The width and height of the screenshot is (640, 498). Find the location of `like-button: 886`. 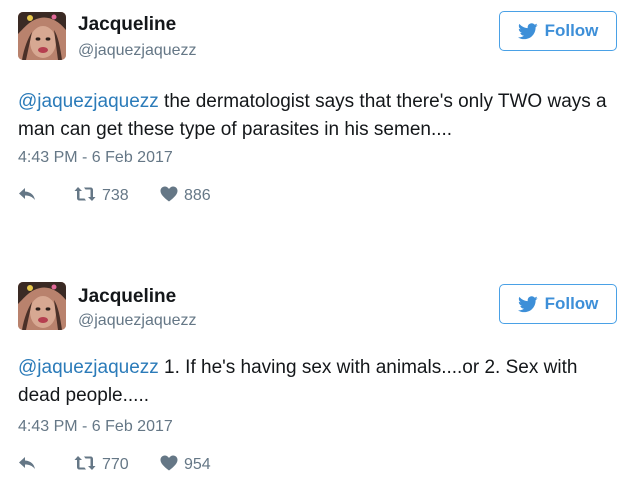

like-button: 886 is located at coordinates (185, 196).